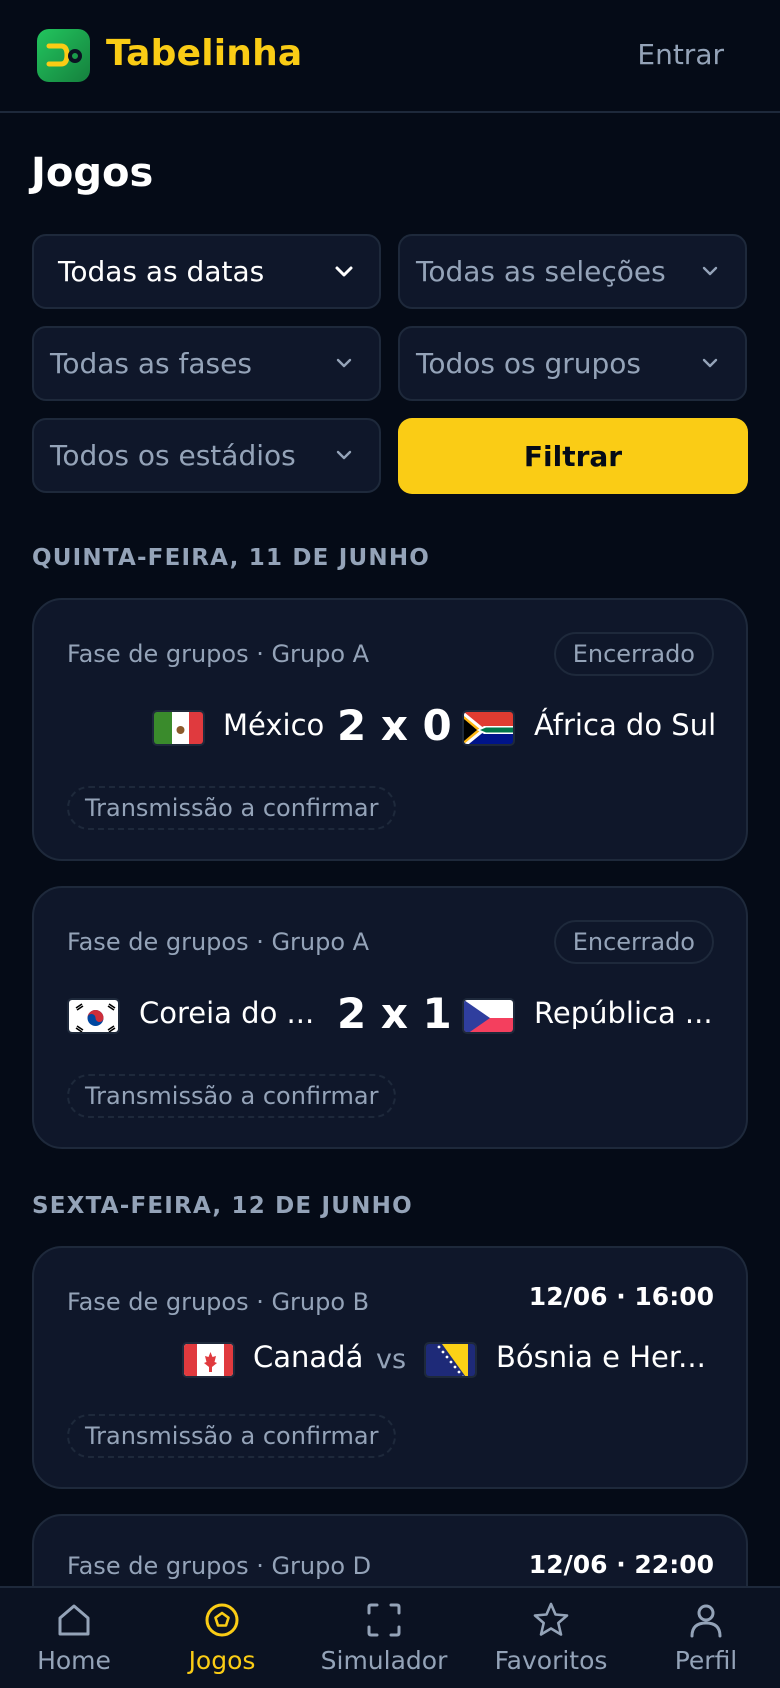 The height and width of the screenshot is (1688, 780). I want to click on home-team-name: México, so click(274, 725).